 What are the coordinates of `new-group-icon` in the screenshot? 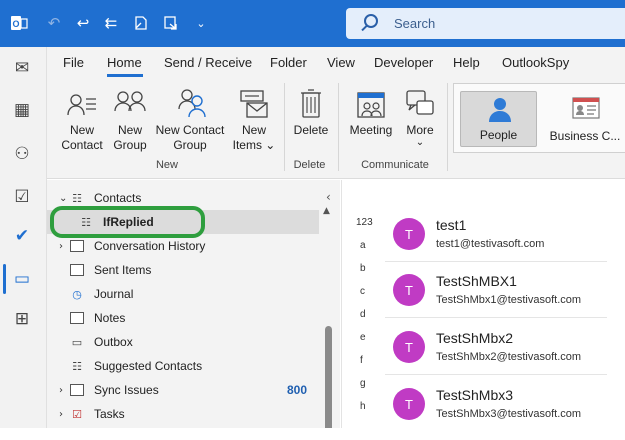 It's located at (130, 101).